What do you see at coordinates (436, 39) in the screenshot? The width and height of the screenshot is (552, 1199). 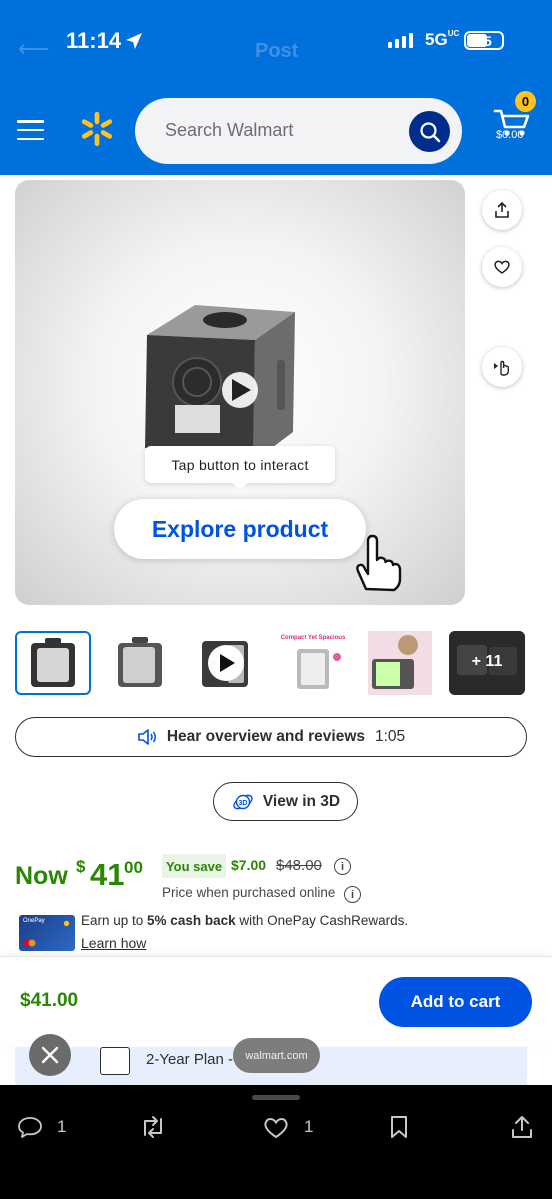 I see `network-type: 5G` at bounding box center [436, 39].